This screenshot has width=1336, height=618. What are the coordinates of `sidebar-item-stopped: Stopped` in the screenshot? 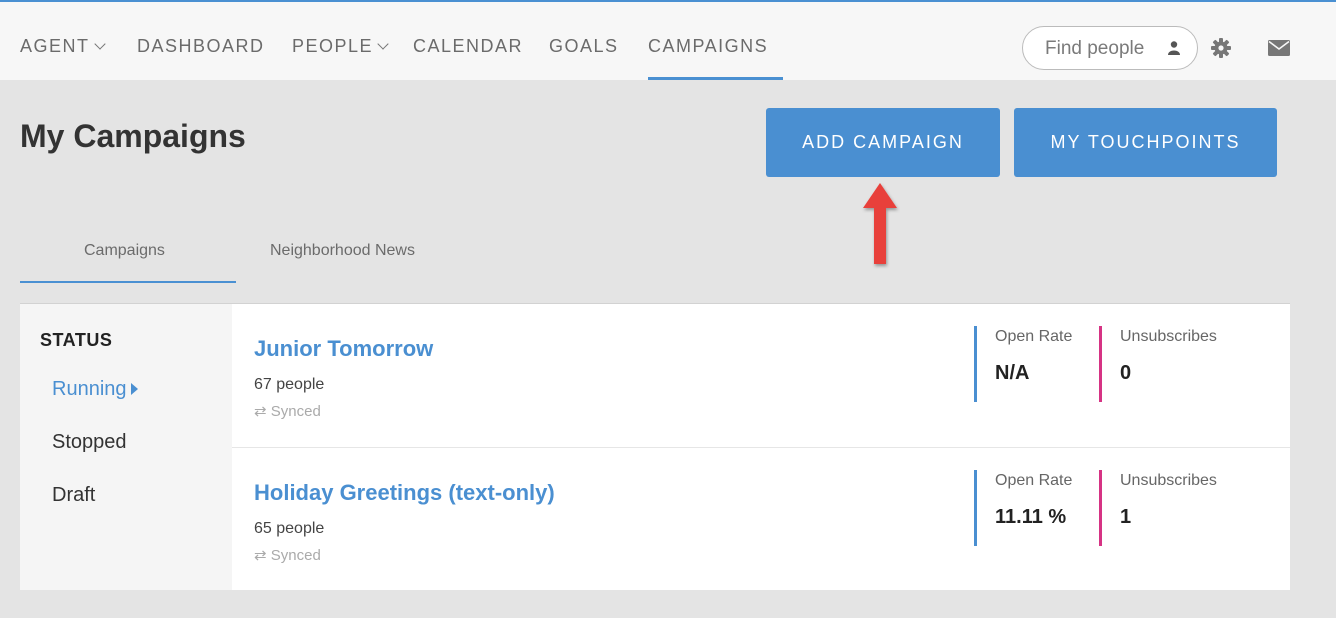 It's located at (89, 442).